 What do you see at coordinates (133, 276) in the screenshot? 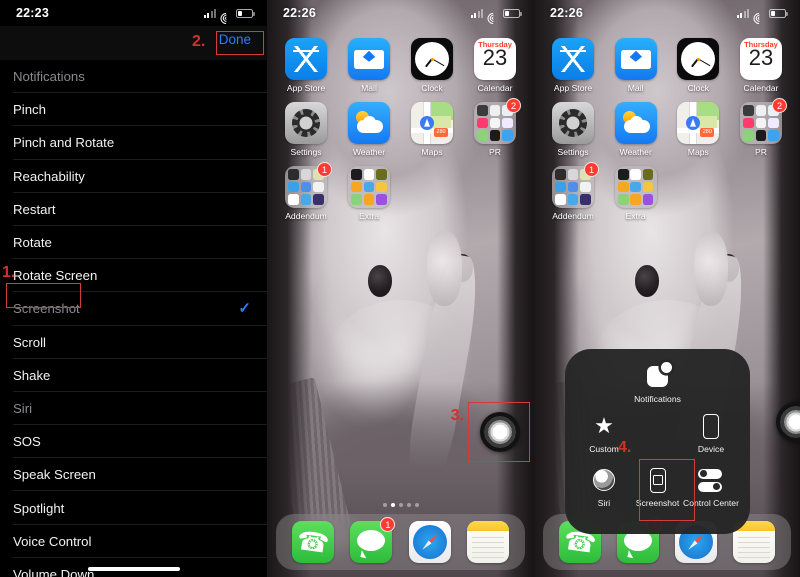
I see `list-item: Rotate Screen` at bounding box center [133, 276].